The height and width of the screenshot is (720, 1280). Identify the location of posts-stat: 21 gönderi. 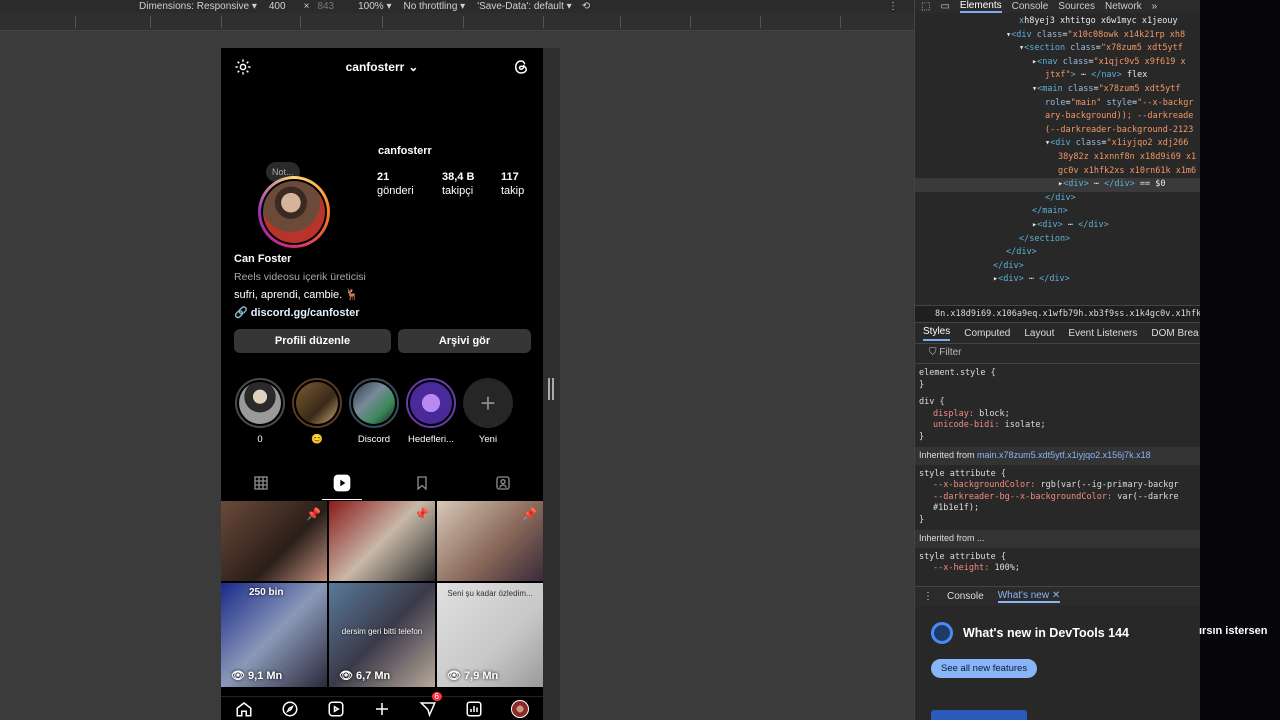
(395, 184).